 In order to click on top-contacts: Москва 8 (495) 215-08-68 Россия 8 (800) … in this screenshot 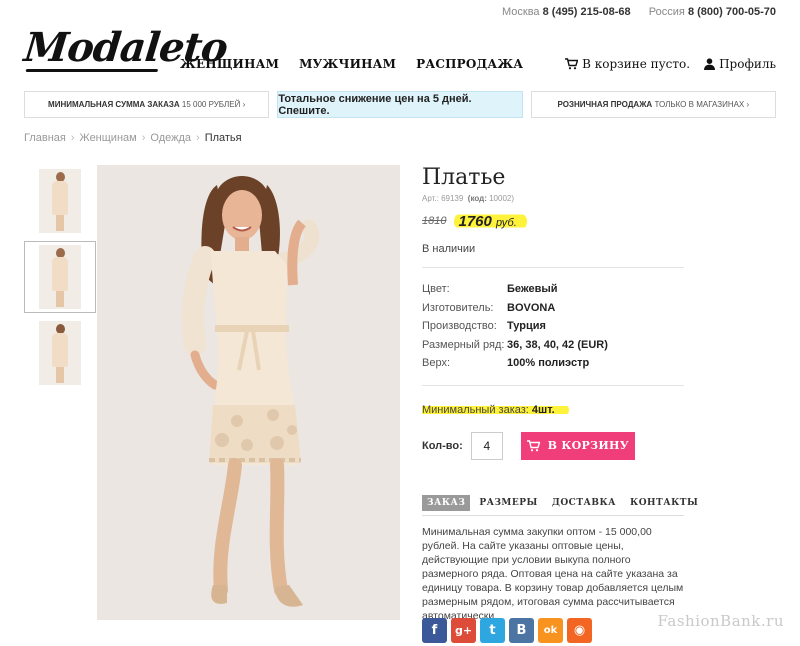, I will do `click(639, 12)`.